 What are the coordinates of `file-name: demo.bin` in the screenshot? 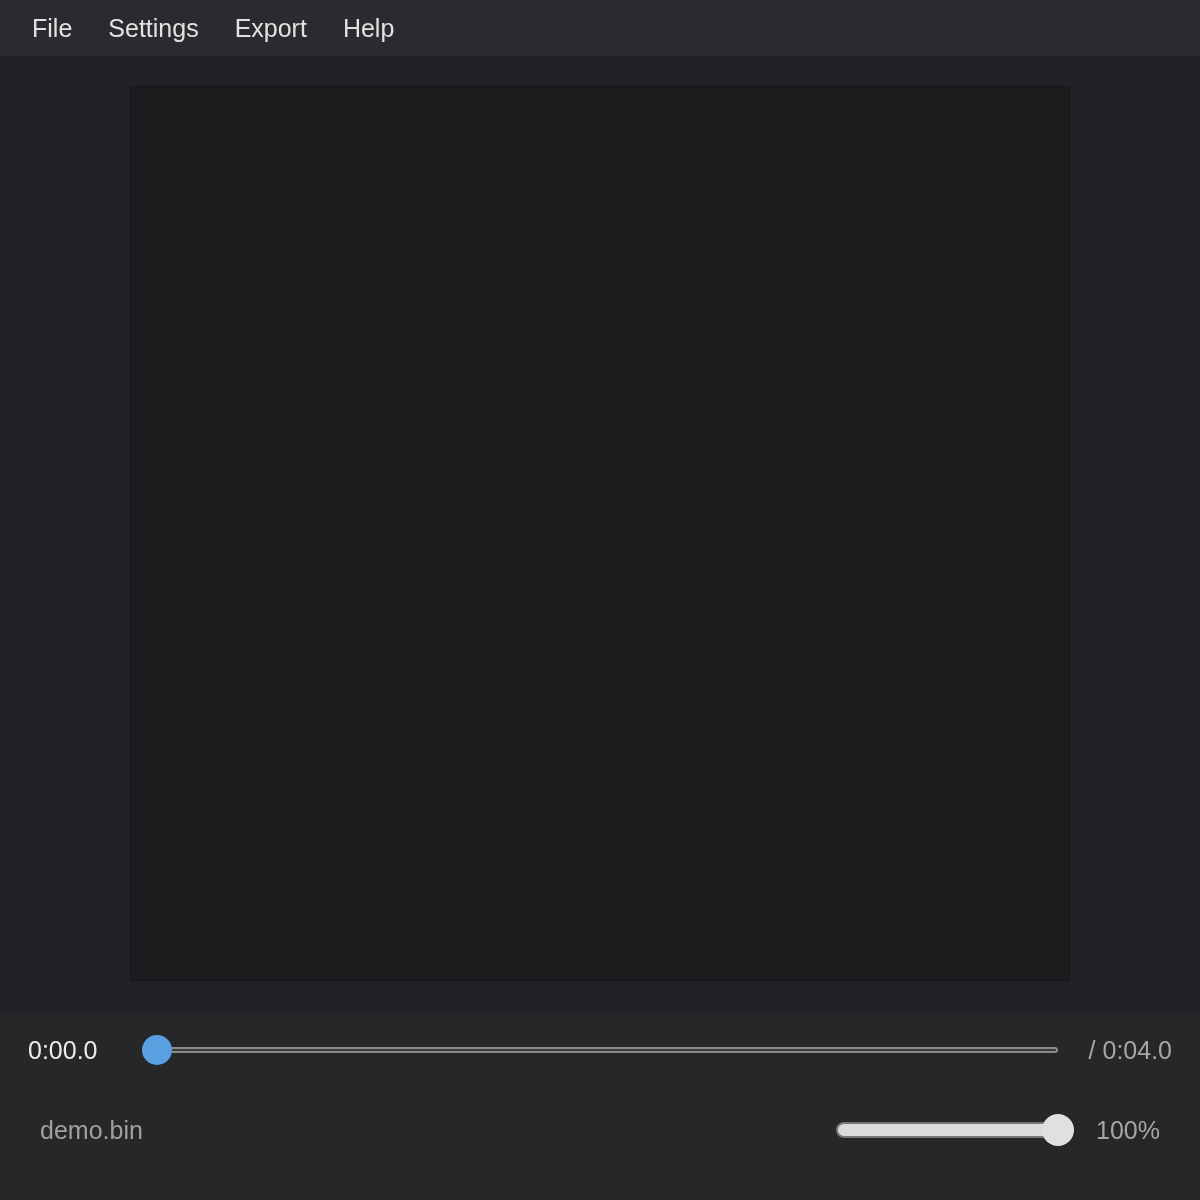 It's located at (91, 1130).